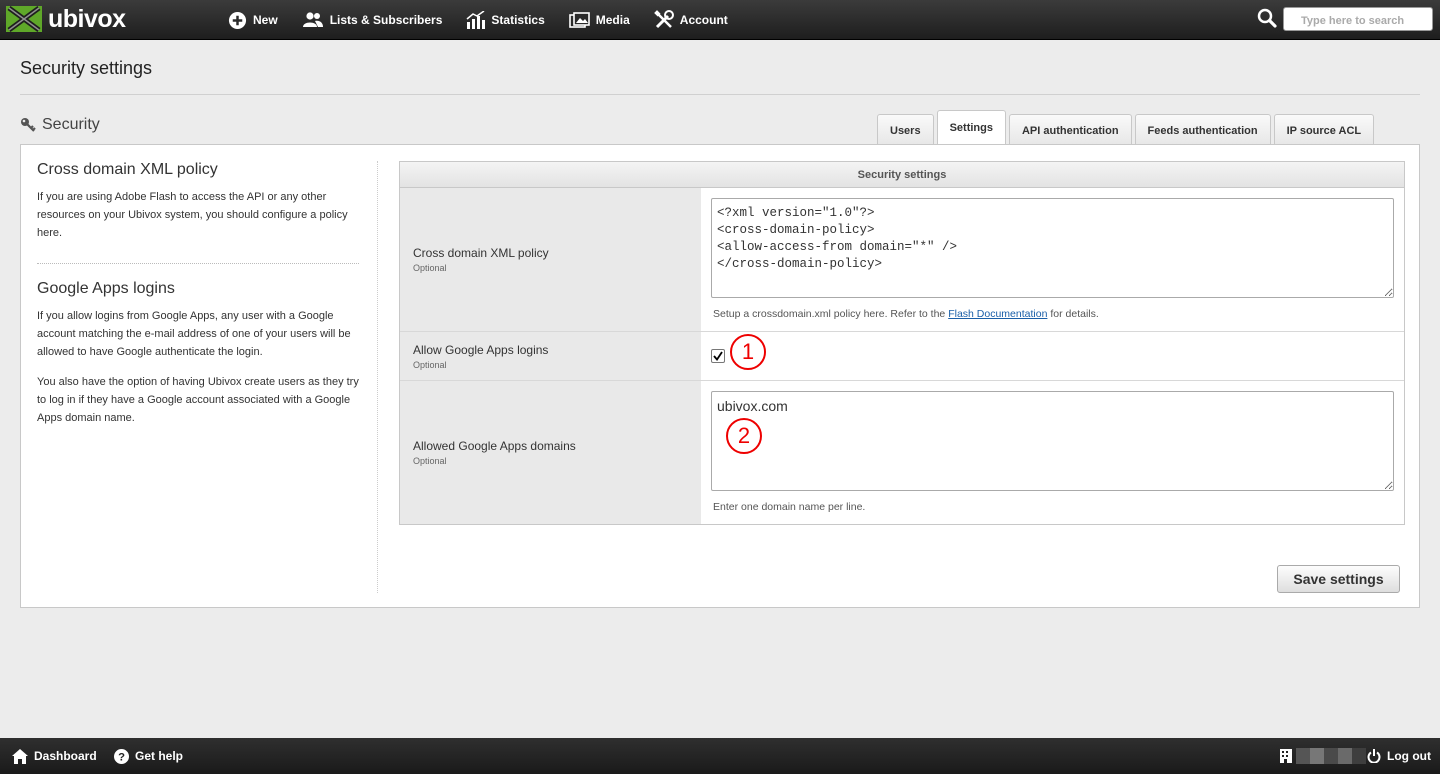 Image resolution: width=1440 pixels, height=774 pixels. What do you see at coordinates (789, 507) in the screenshot?
I see `google-domains-hint: Enter one domain name per line.` at bounding box center [789, 507].